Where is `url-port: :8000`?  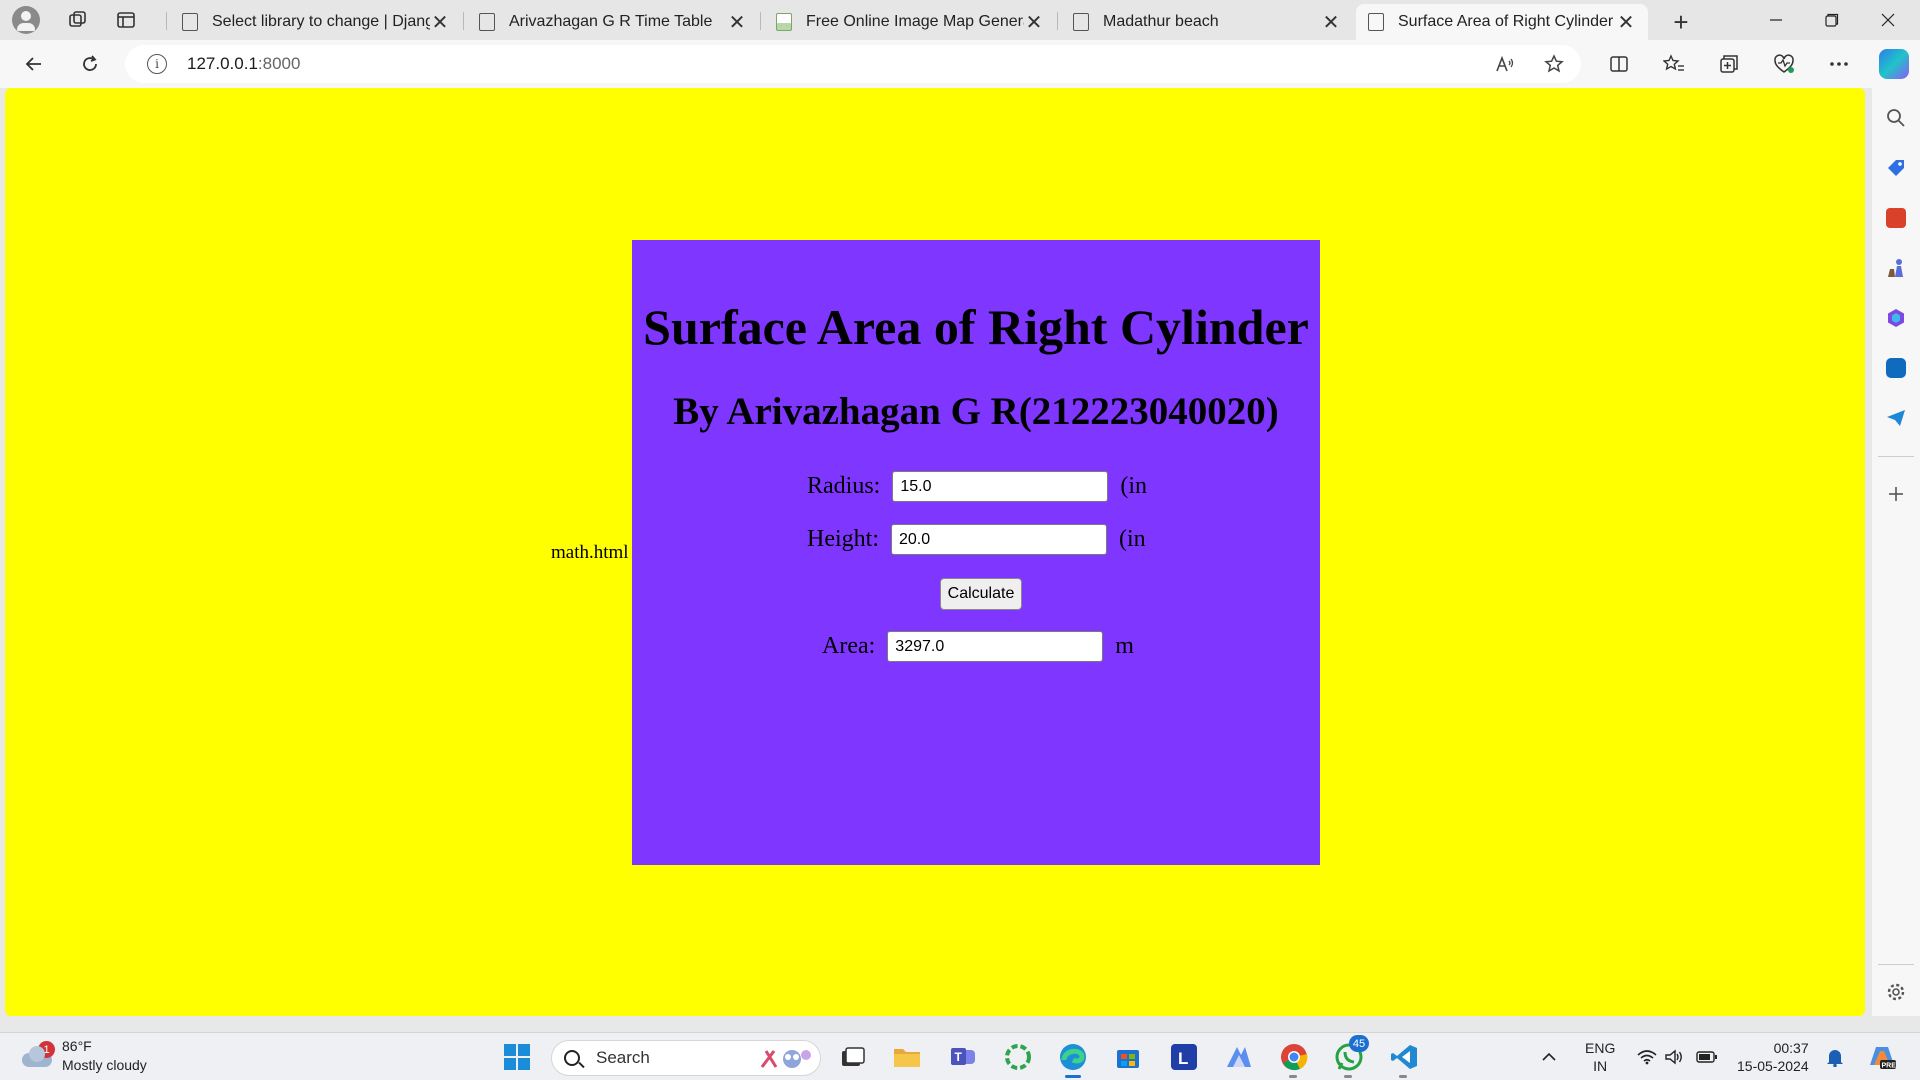
url-port: :8000 is located at coordinates (279, 63).